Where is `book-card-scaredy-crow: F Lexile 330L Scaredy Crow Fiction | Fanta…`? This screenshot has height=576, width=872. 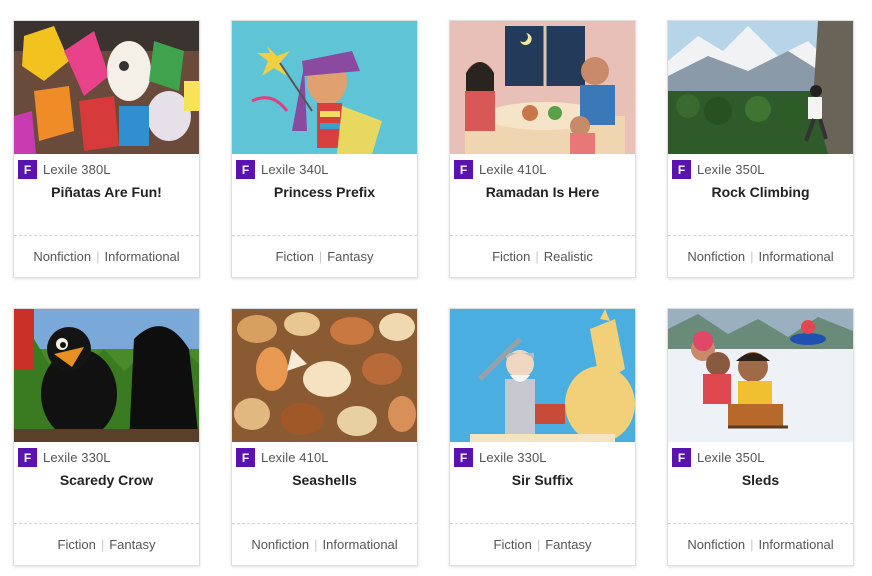 book-card-scaredy-crow: F Lexile 330L Scaredy Crow Fiction | Fanta… is located at coordinates (106, 437).